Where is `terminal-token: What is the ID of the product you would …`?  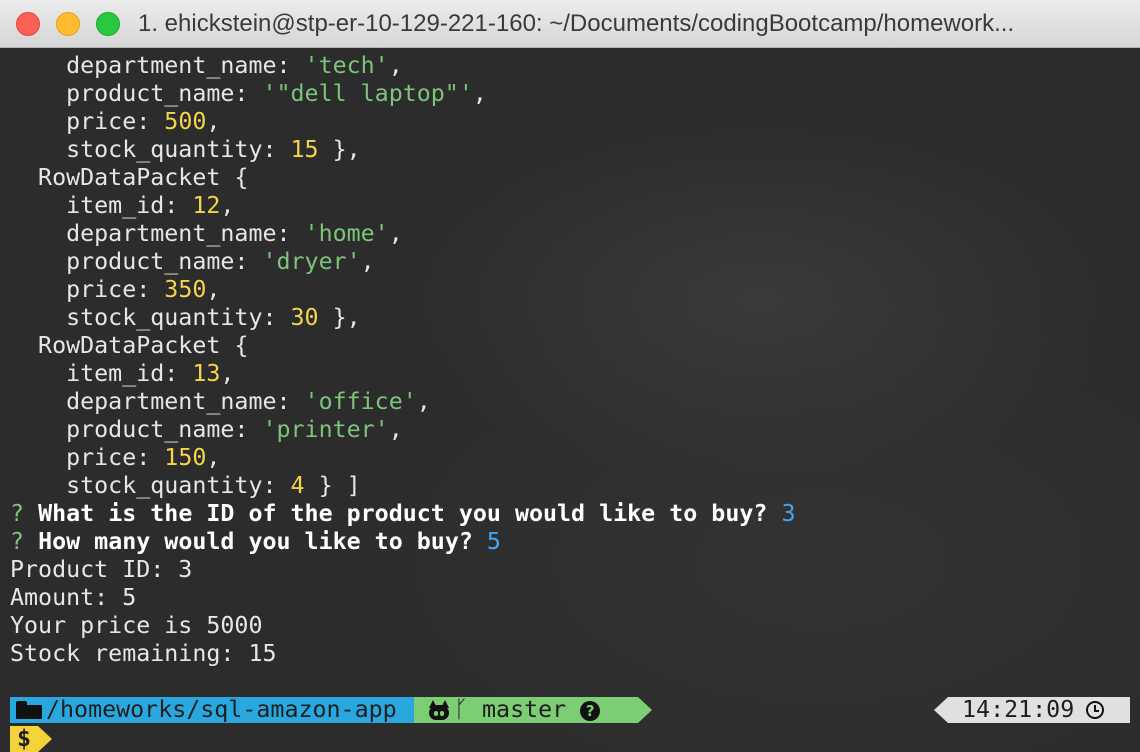
terminal-token: What is the ID of the product you would … is located at coordinates (410, 513).